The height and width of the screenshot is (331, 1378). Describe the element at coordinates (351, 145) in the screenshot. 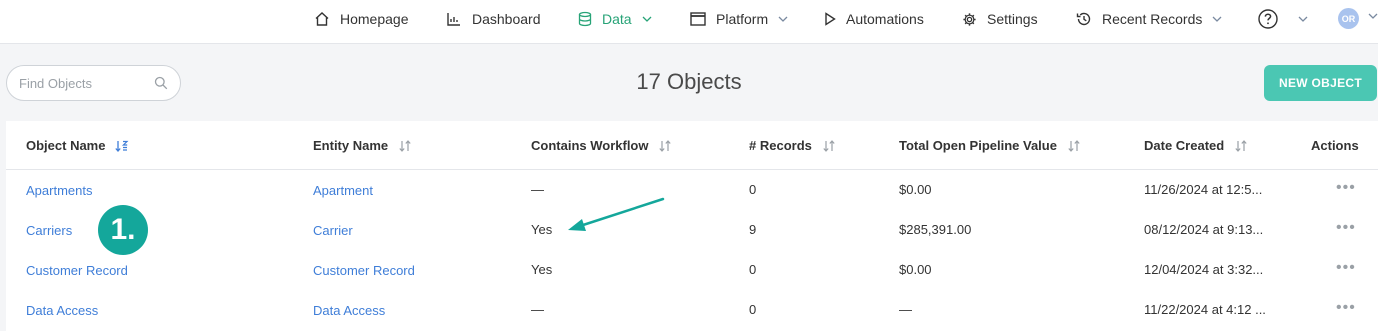

I see `column-header-label: Entity Name` at that location.